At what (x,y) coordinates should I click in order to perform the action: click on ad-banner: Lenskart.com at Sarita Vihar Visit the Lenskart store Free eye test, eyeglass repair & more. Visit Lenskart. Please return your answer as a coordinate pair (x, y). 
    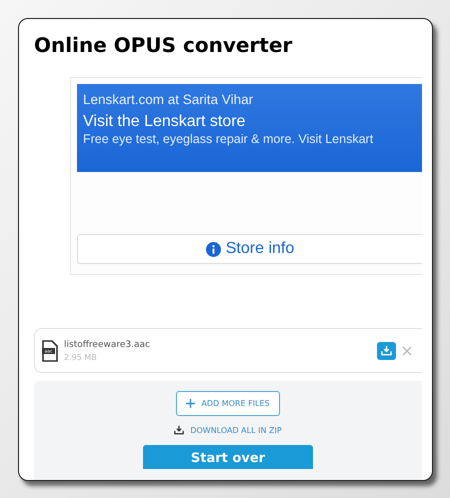
    Looking at the image, I should click on (249, 128).